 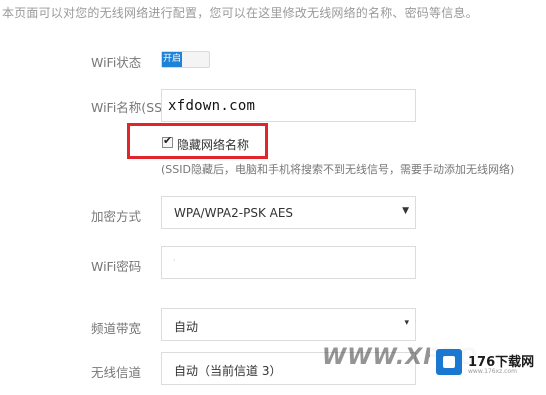 I want to click on password-label: WiFi密码, so click(x=116, y=266).